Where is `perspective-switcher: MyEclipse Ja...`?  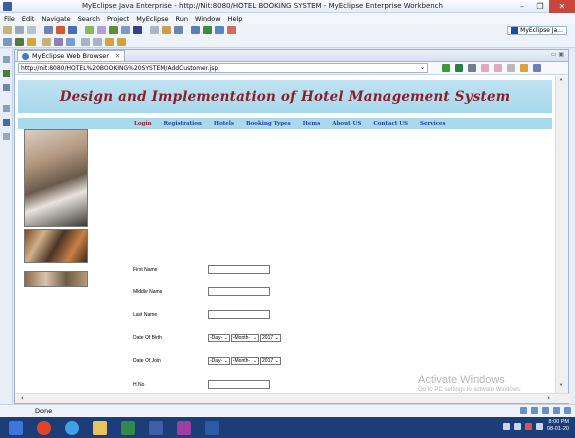 perspective-switcher: MyEclipse Ja... is located at coordinates (537, 30).